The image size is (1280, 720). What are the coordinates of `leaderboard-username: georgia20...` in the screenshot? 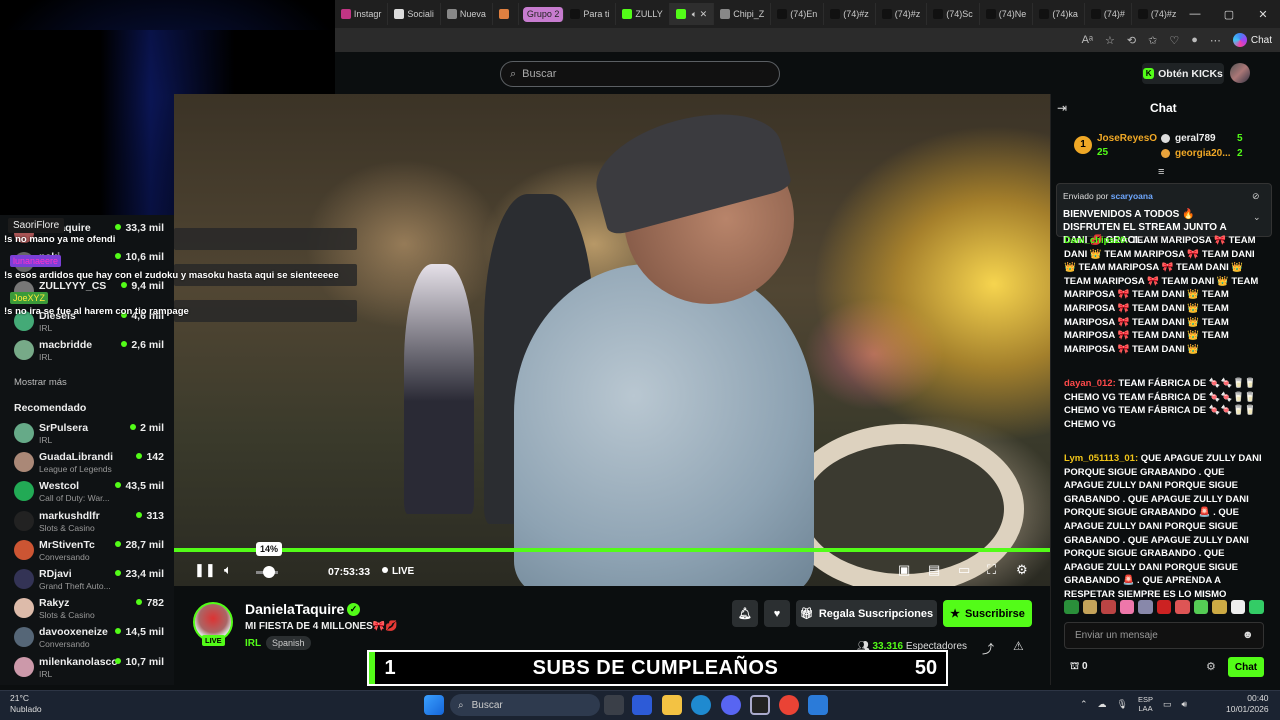 It's located at (1203, 153).